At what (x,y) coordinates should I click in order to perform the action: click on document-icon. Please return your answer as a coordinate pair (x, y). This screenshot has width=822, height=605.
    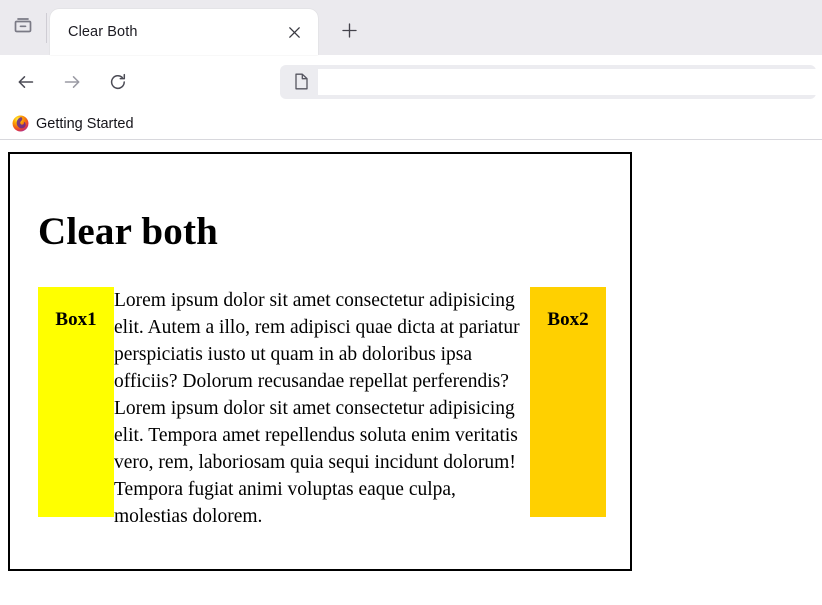
    Looking at the image, I should click on (301, 82).